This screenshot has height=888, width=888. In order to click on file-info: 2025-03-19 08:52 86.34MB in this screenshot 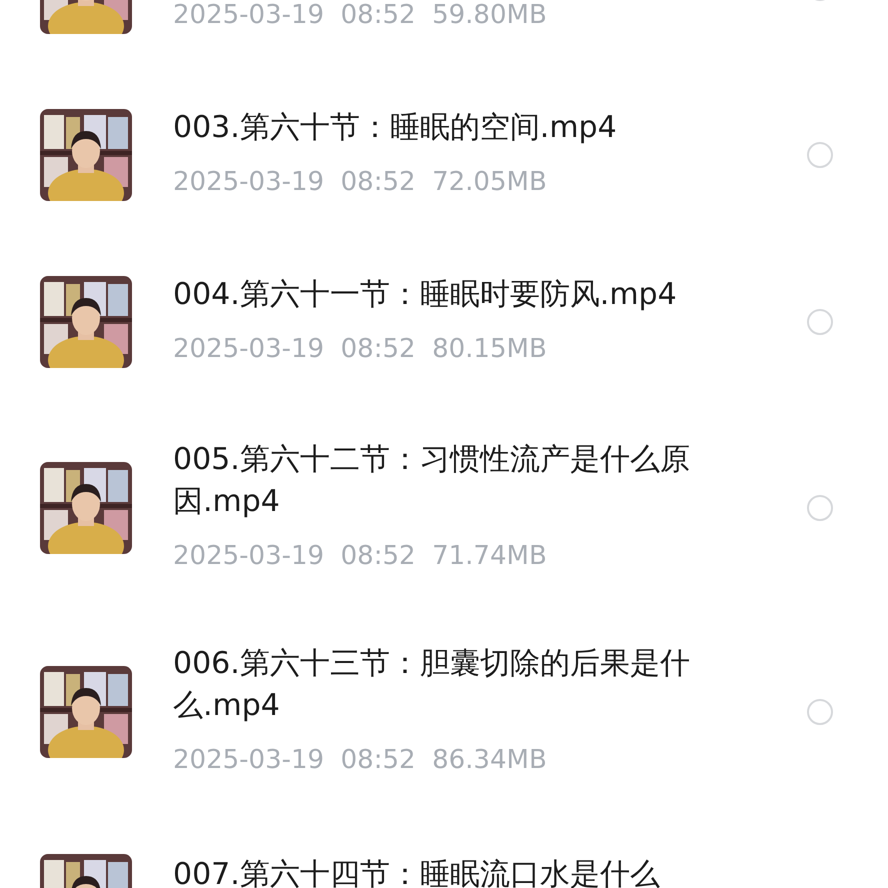, I will do `click(360, 760)`.